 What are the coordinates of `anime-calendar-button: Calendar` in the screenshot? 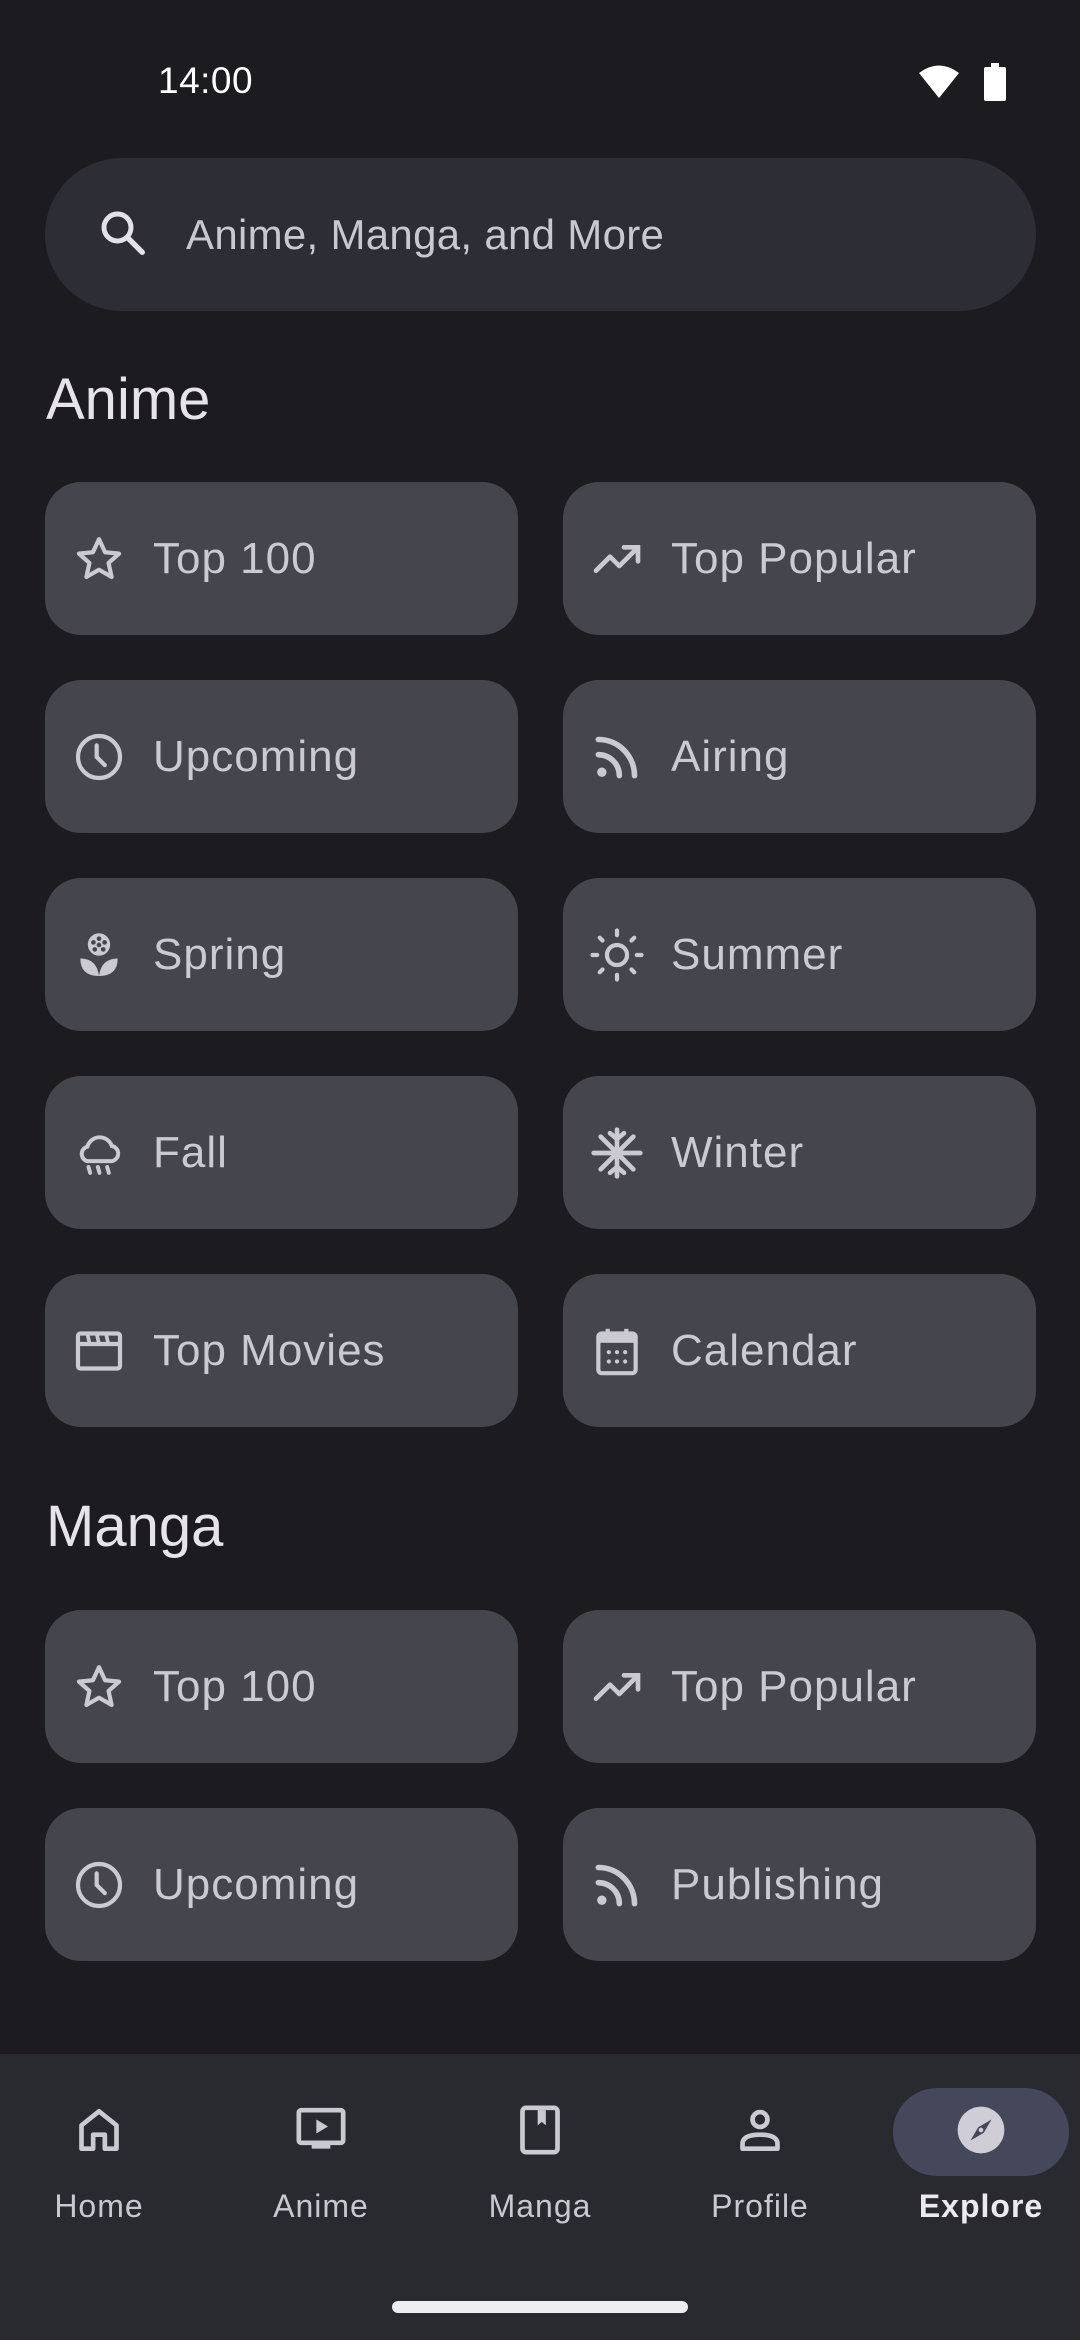 It's located at (799, 1350).